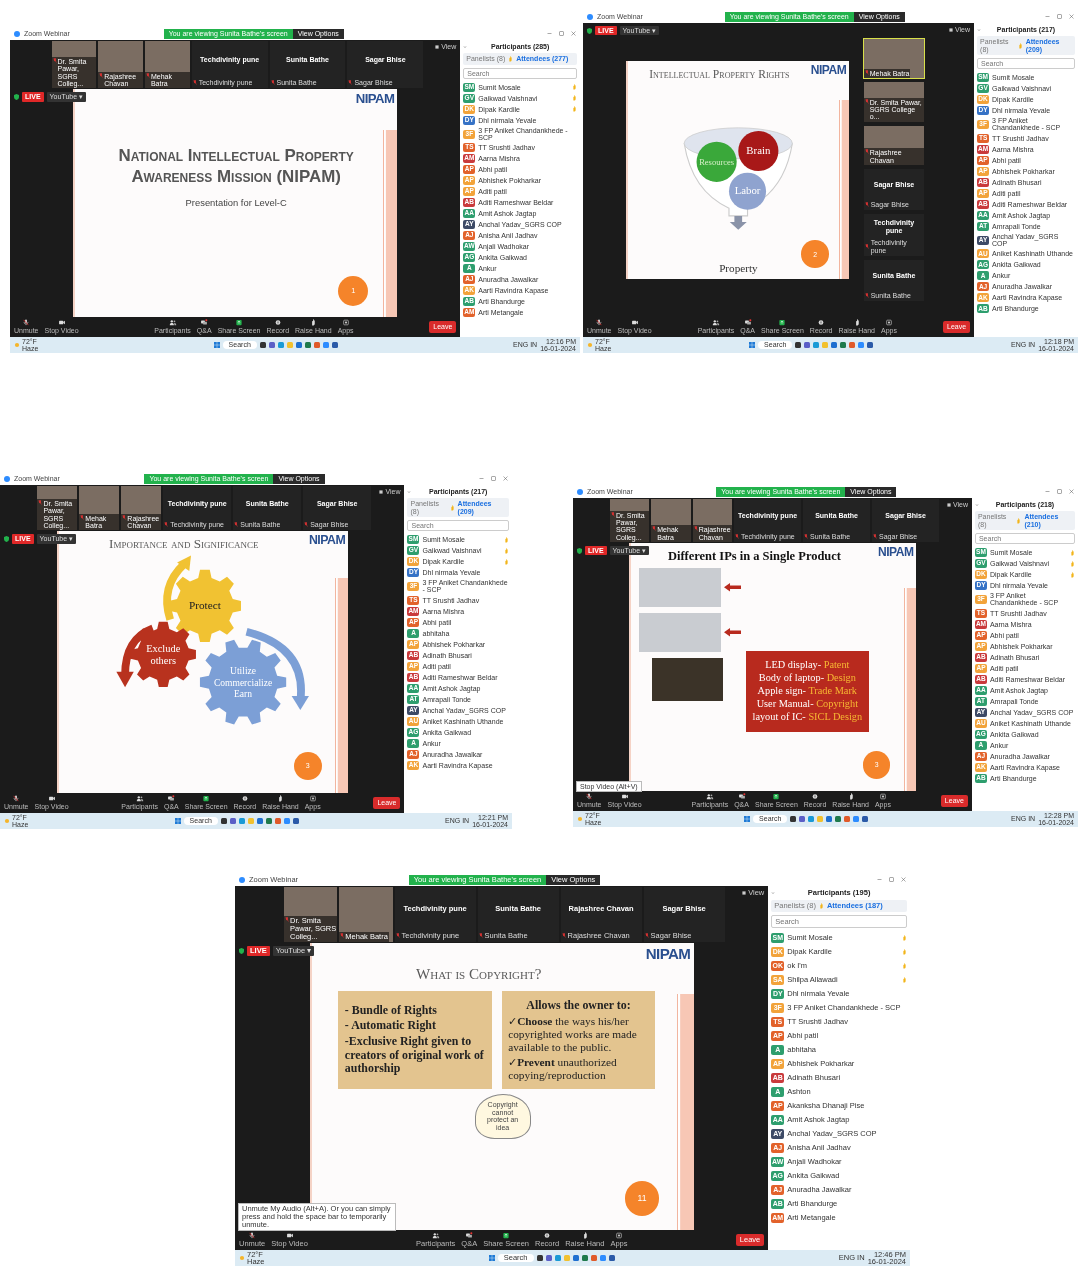  I want to click on bullet-text: -Exclusive Right given to creators of original work of authorship, so click(414, 1056).